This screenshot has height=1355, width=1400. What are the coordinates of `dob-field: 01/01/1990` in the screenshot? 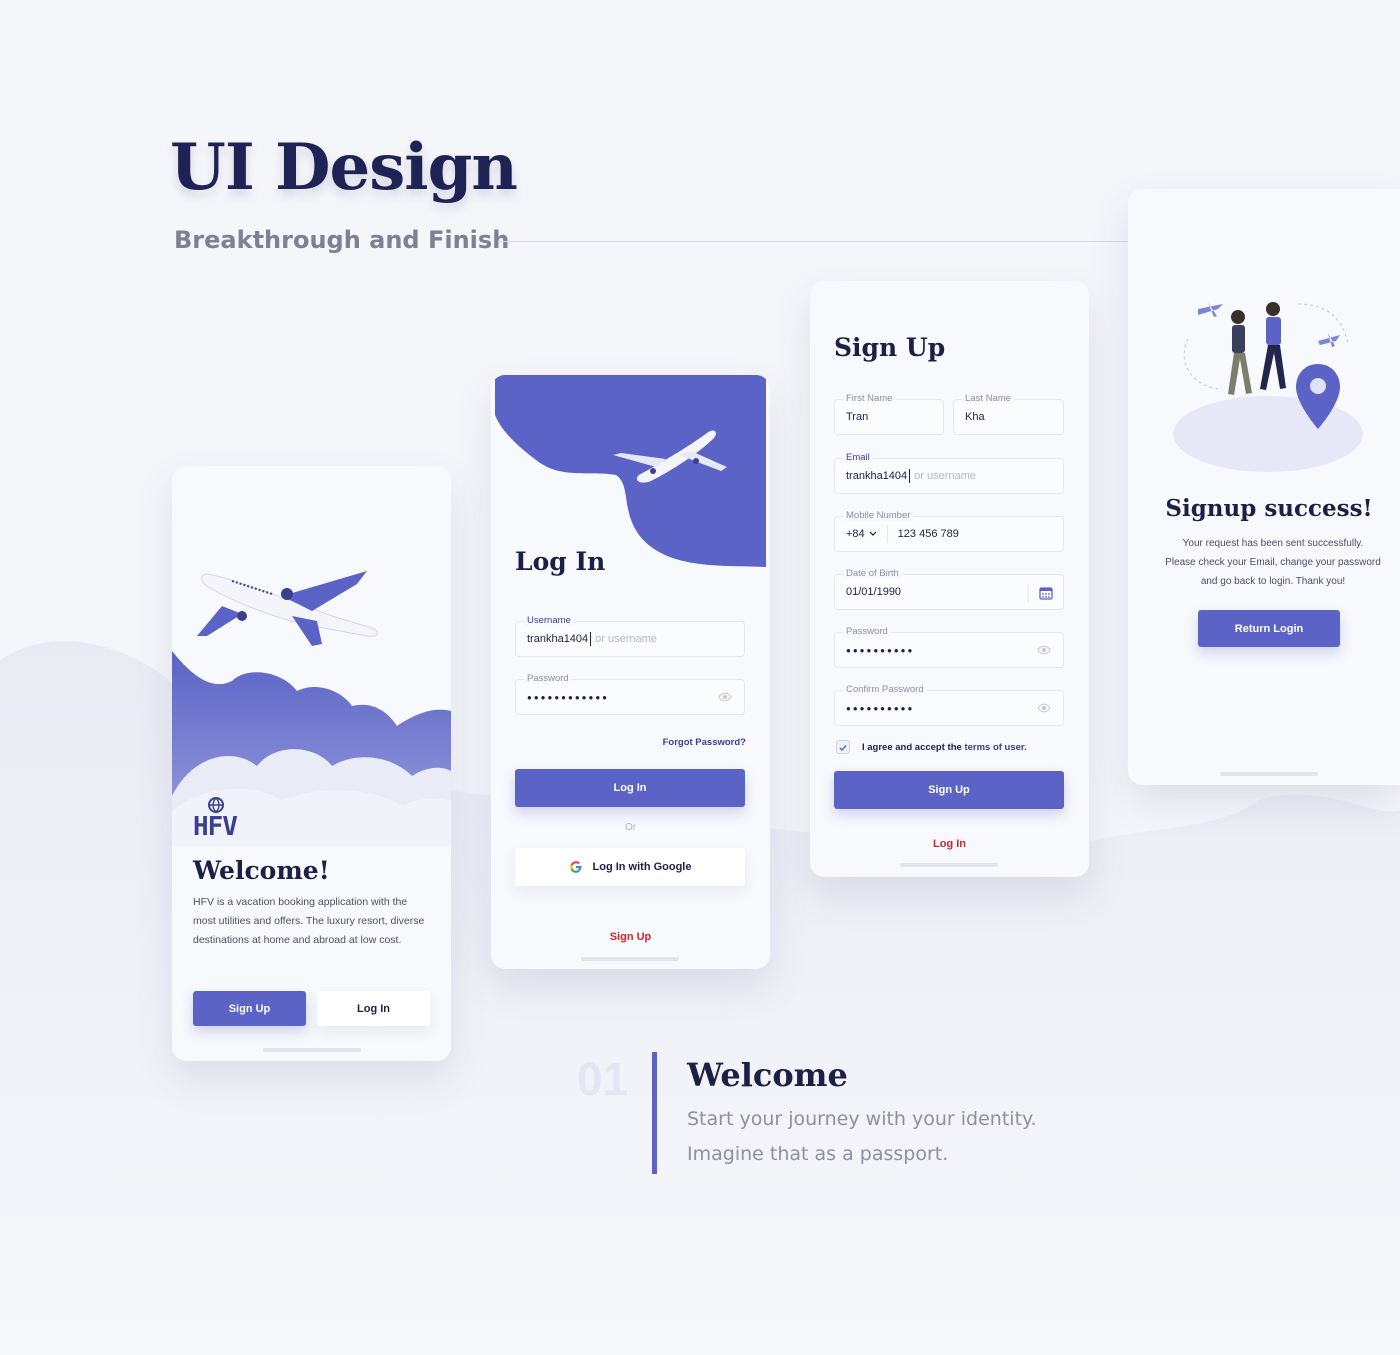 It's located at (949, 592).